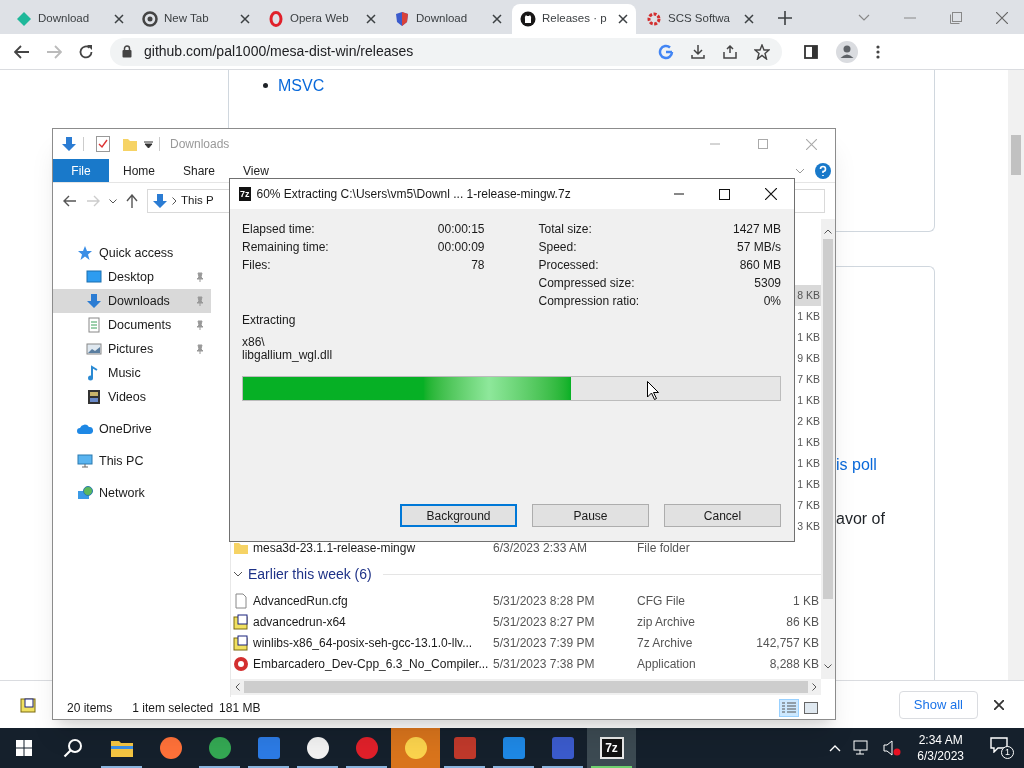 Image resolution: width=1024 pixels, height=768 pixels. What do you see at coordinates (85, 461) in the screenshot?
I see `monitor-icon` at bounding box center [85, 461].